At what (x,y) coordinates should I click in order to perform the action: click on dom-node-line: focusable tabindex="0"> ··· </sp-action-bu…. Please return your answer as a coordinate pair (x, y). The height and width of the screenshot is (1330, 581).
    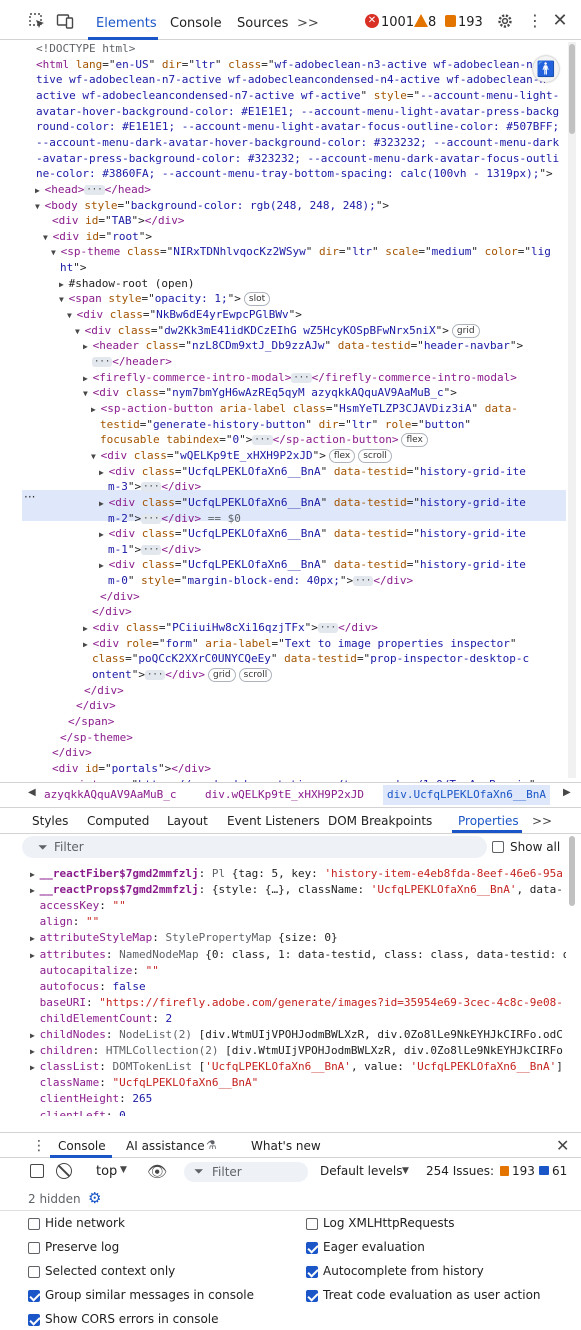
    Looking at the image, I should click on (264, 440).